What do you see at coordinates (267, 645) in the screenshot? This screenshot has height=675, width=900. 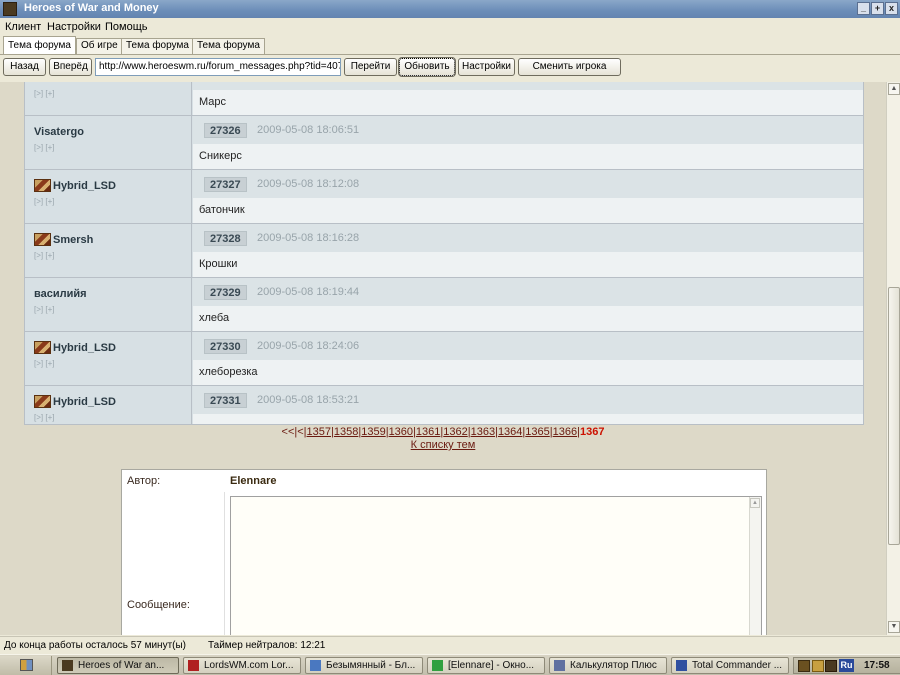 I see `neutral-timer: Таймер нейтралов: 12:21` at bounding box center [267, 645].